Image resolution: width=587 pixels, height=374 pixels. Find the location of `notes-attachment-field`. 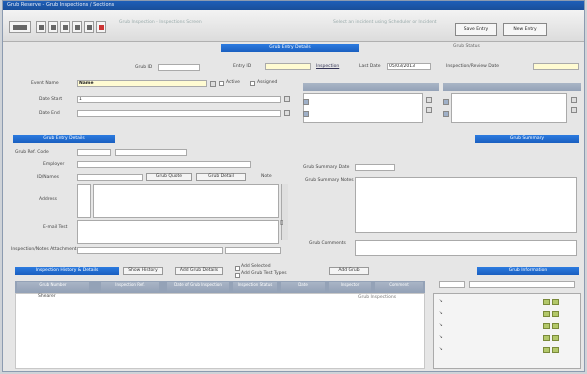

notes-attachment-field is located at coordinates (150, 250).